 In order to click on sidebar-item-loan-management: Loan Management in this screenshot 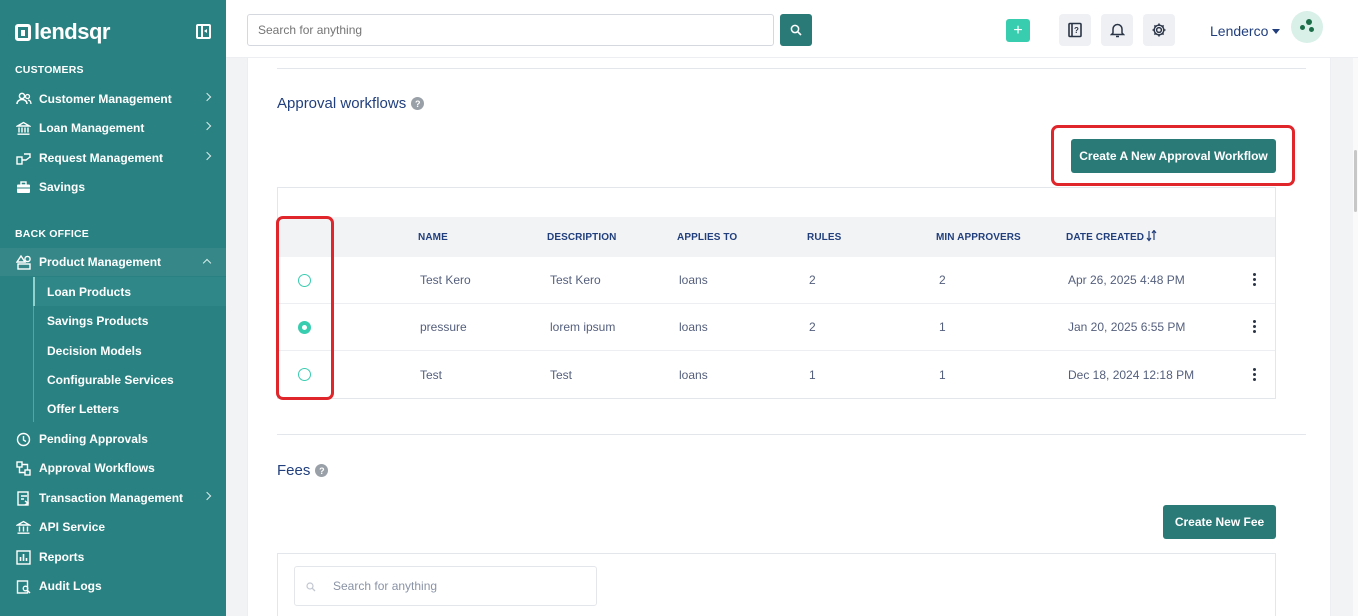, I will do `click(113, 128)`.